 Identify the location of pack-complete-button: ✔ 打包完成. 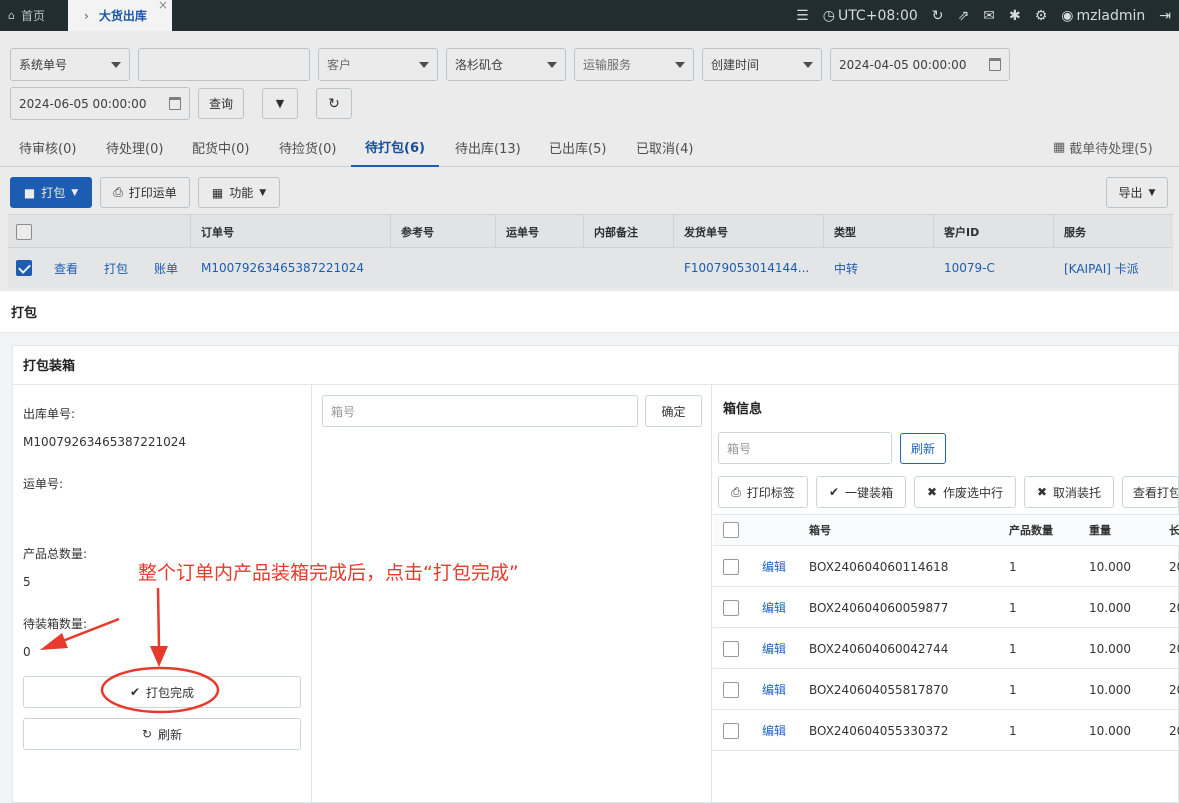
(162, 692).